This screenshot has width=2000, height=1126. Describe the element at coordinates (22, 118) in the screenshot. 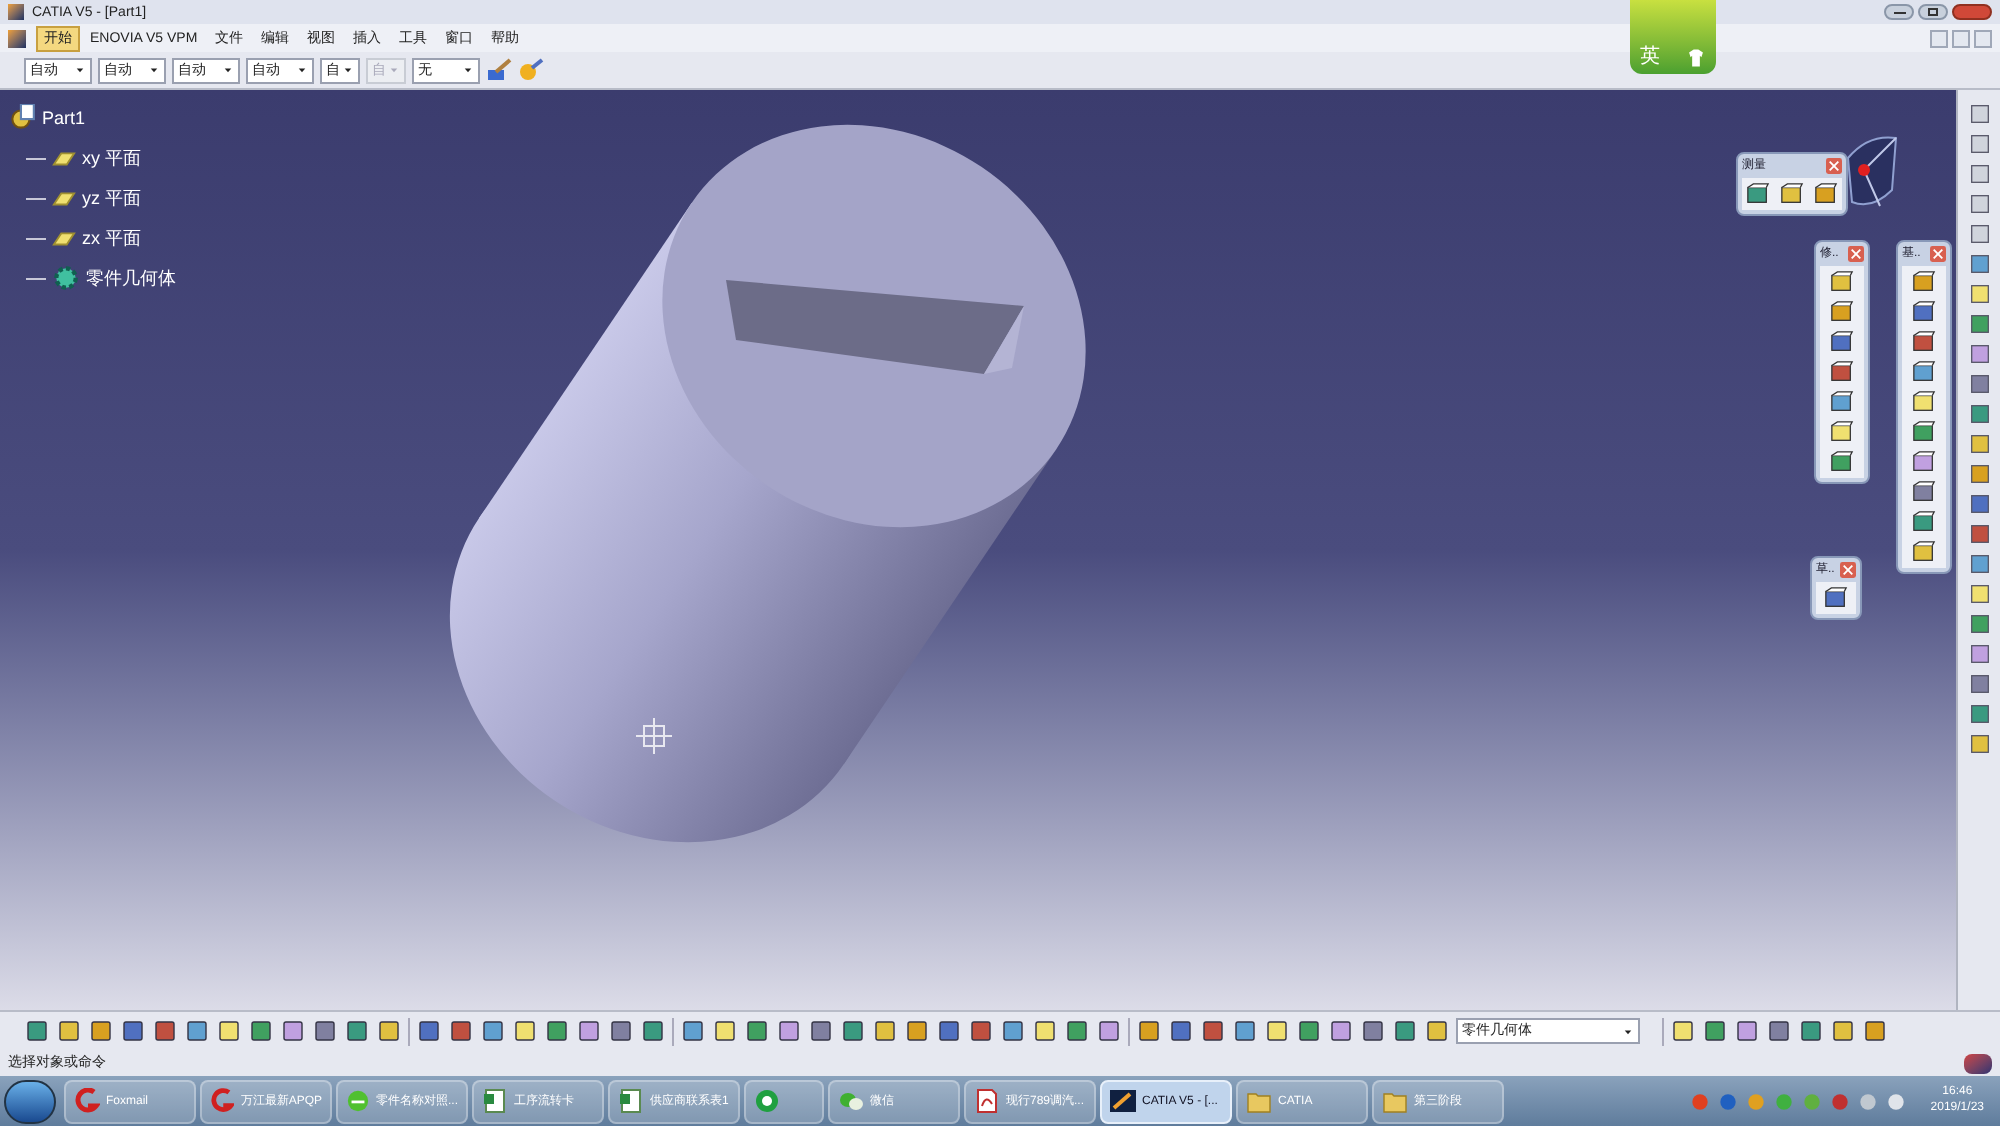

I see `part-gear-icon` at that location.